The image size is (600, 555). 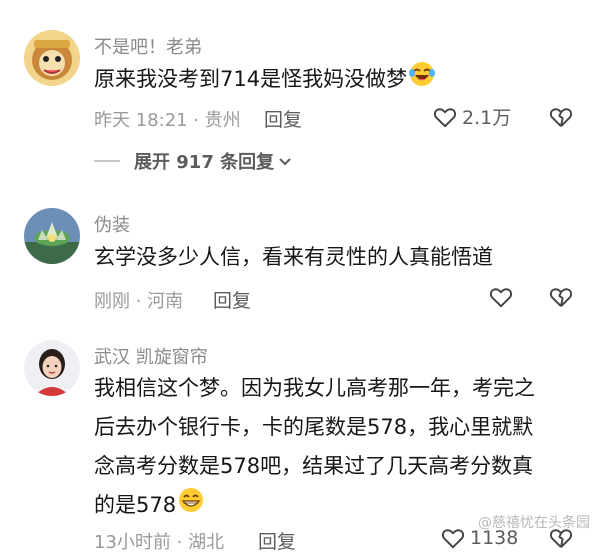 I want to click on watermark: @慈禧忧在头条园, so click(x=534, y=523).